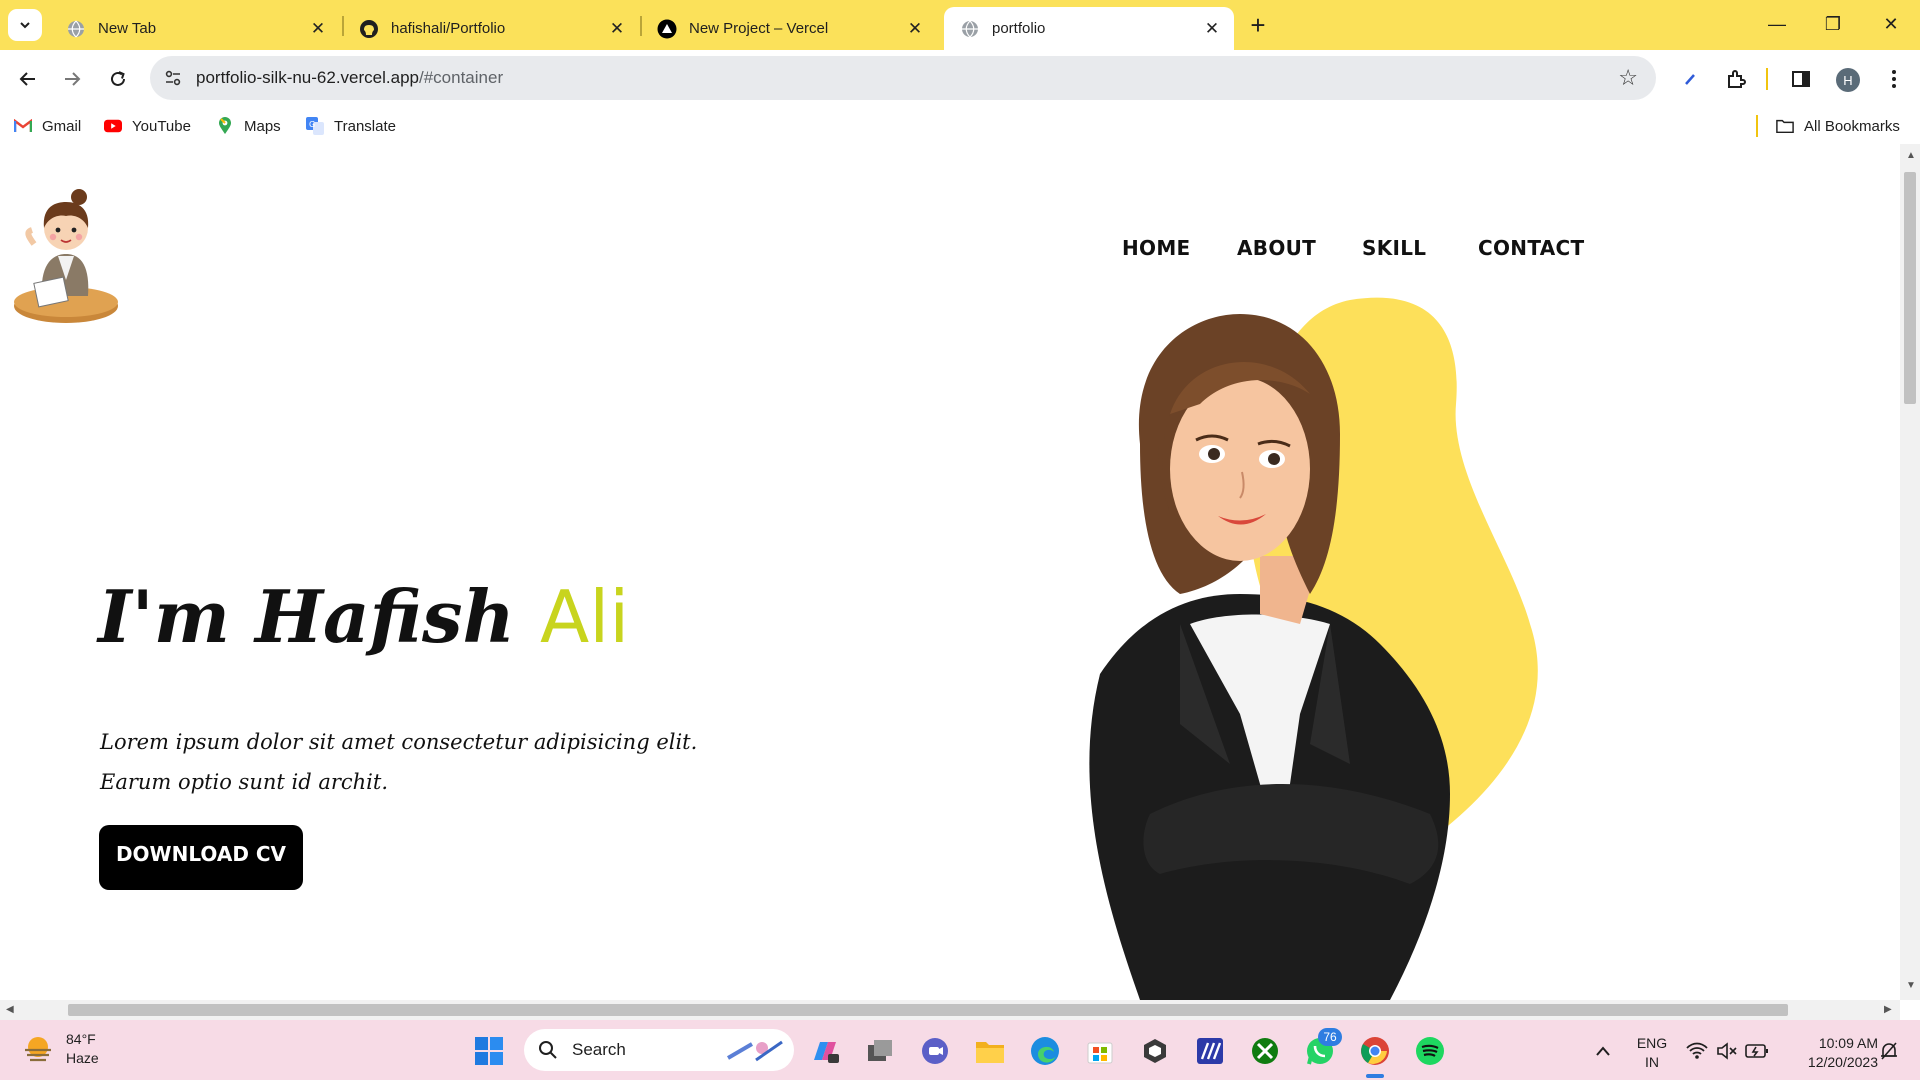  What do you see at coordinates (1697, 1051) in the screenshot?
I see `wifi-icon` at bounding box center [1697, 1051].